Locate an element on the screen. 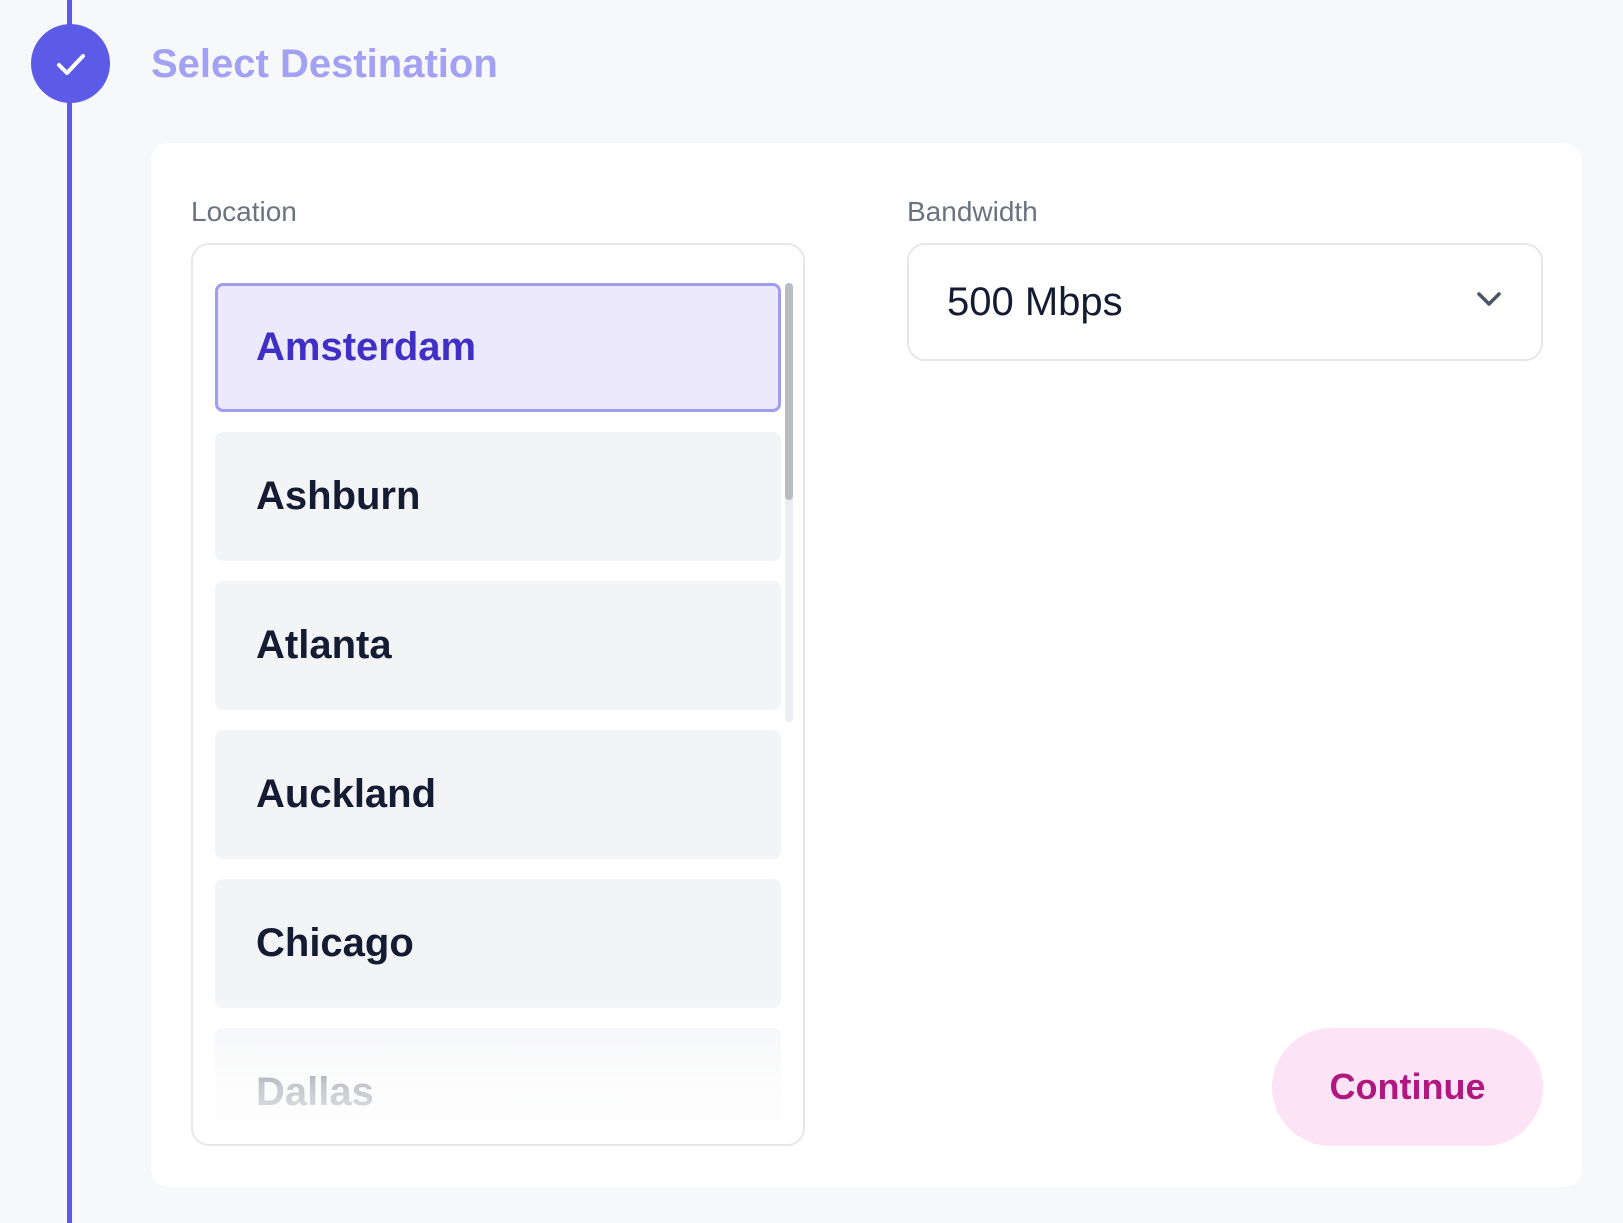 The width and height of the screenshot is (1623, 1223). check-icon is located at coordinates (70, 64).